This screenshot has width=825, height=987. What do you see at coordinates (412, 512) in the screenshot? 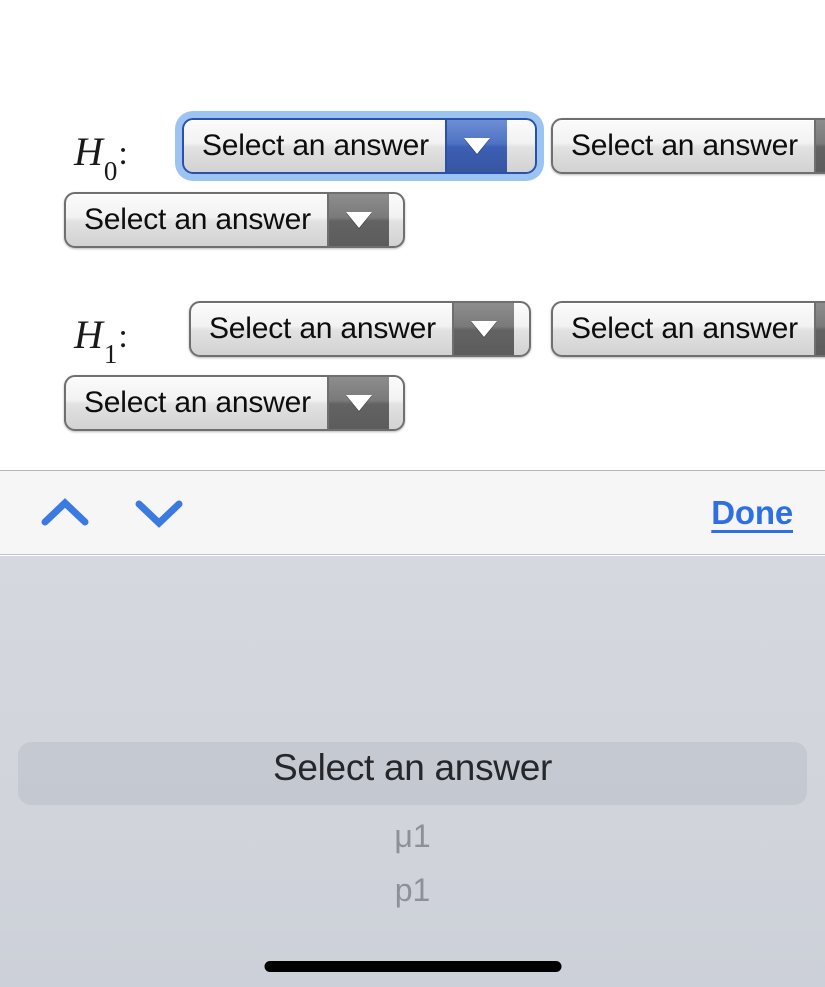
I see `keyboard-accessory-toolbar: Done` at bounding box center [412, 512].